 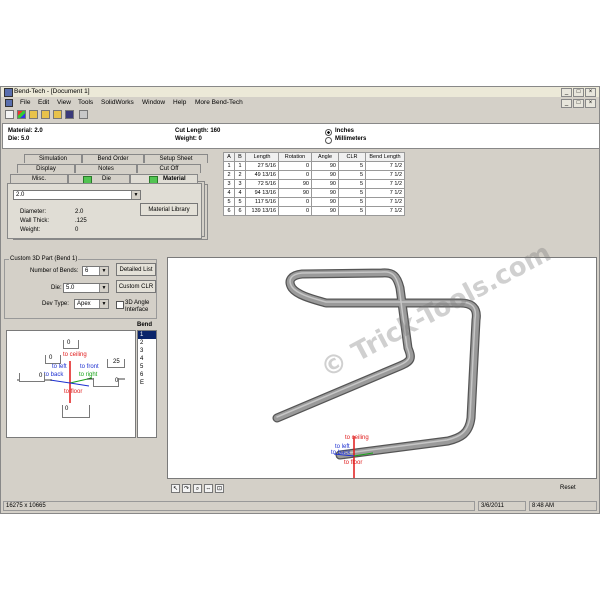 I want to click on angle-interface-checkbox, so click(x=120, y=305).